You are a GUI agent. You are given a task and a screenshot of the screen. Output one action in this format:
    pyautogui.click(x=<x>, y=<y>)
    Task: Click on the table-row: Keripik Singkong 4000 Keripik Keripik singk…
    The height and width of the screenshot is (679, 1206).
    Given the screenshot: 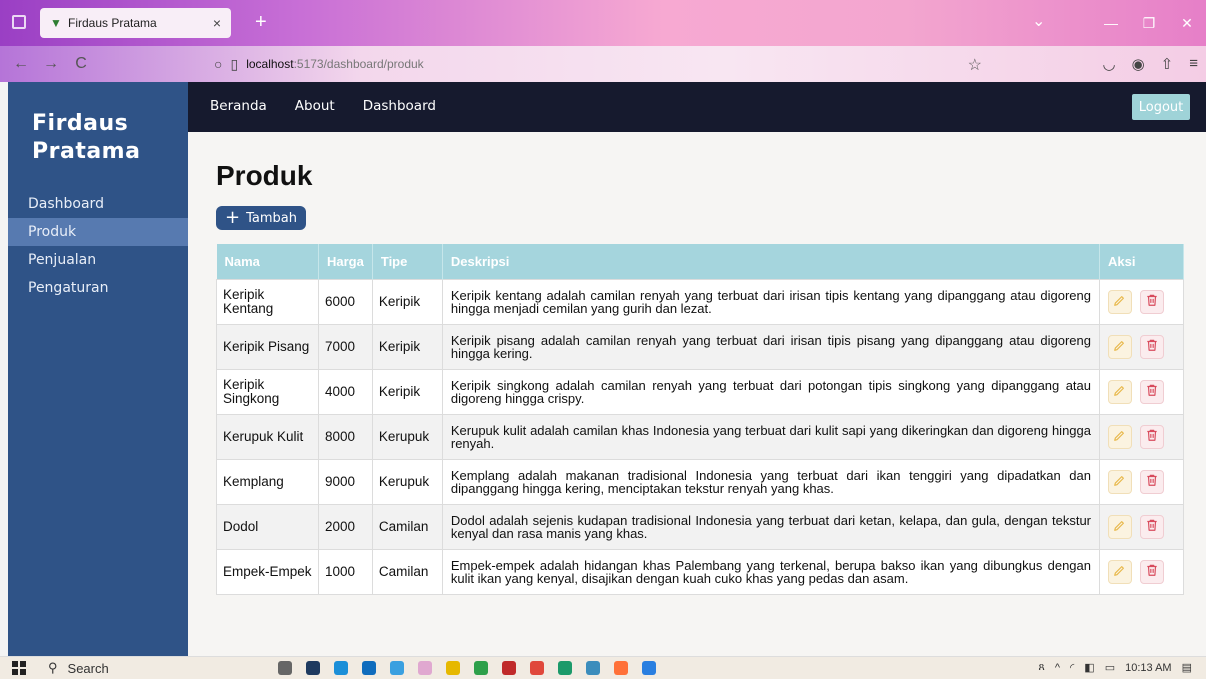 What is the action you would take?
    pyautogui.click(x=700, y=391)
    